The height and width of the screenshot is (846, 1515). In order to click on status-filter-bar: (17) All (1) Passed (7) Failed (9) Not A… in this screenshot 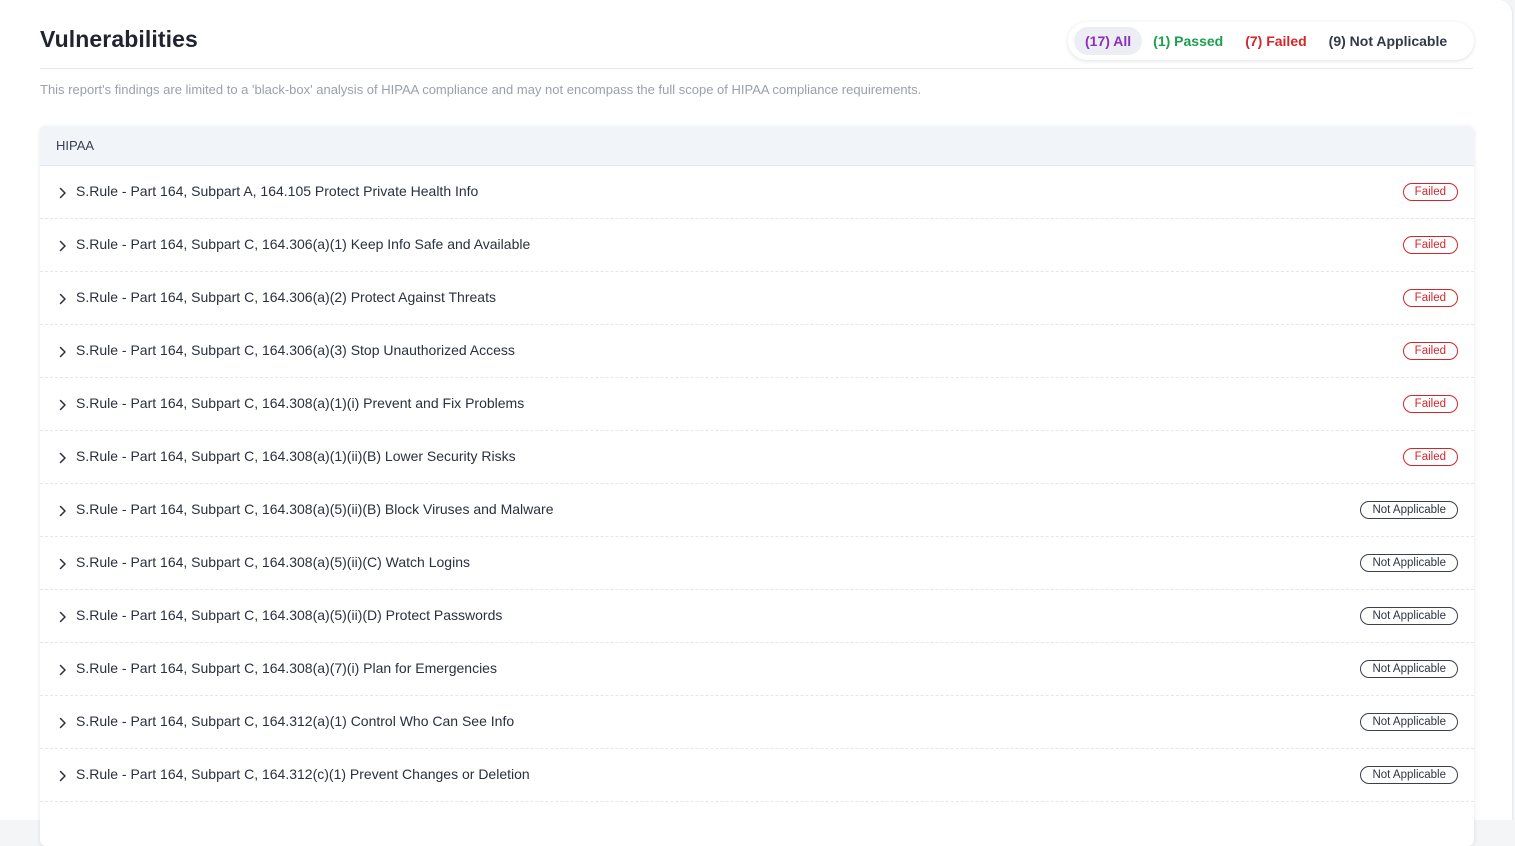, I will do `click(1271, 41)`.